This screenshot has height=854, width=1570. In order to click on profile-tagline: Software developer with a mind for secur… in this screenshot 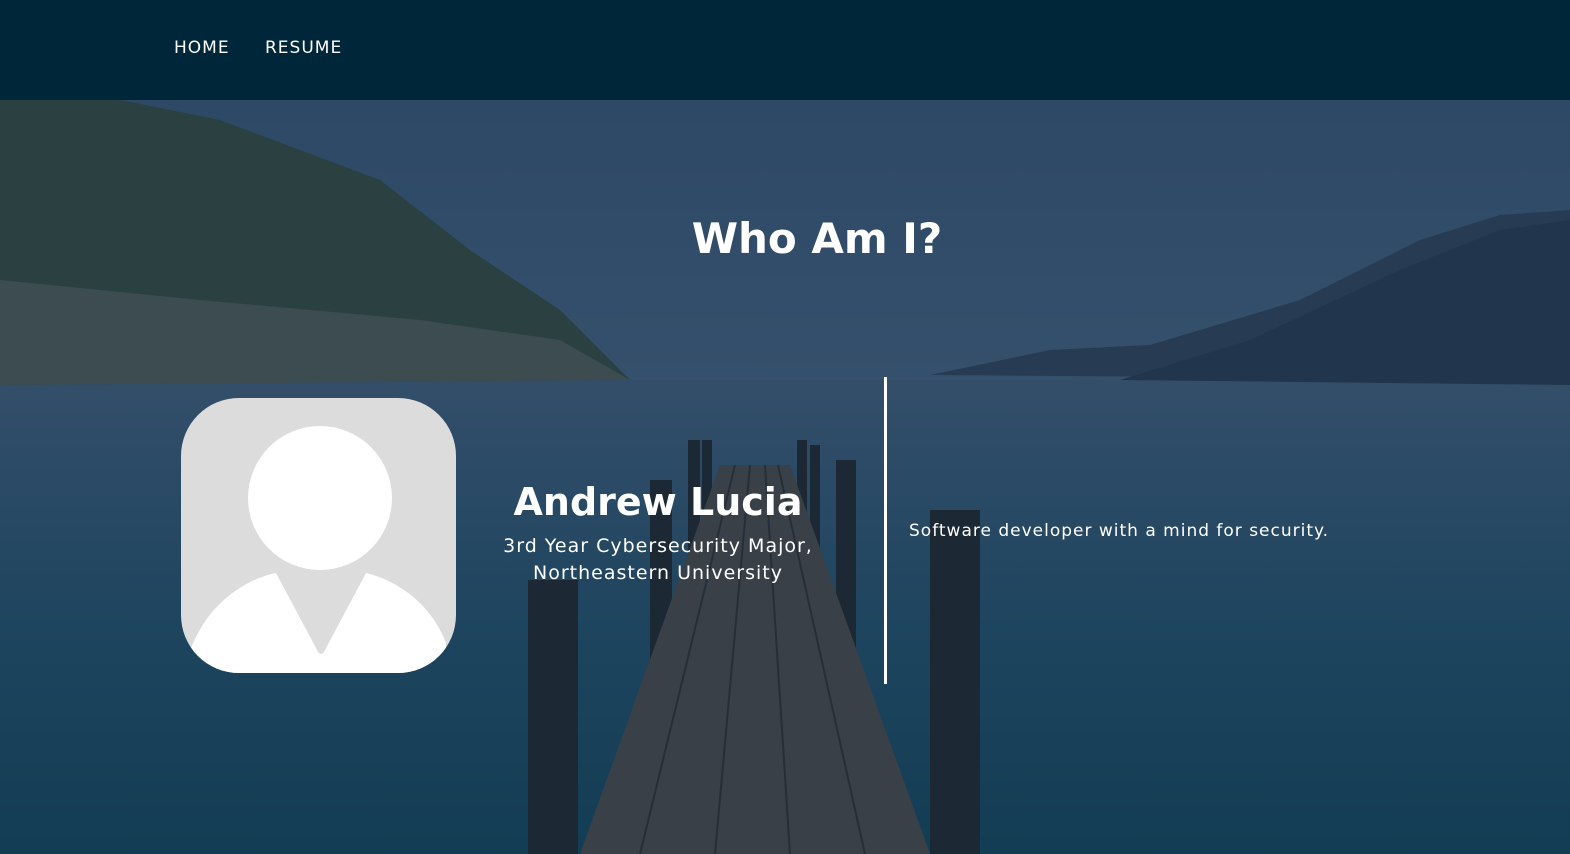, I will do `click(1119, 531)`.